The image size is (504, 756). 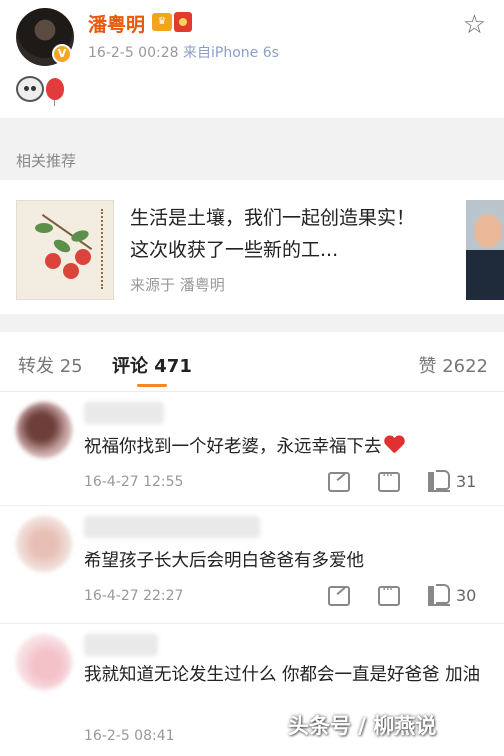 I want to click on watermark: 头条号 / 柳燕说, so click(x=362, y=726).